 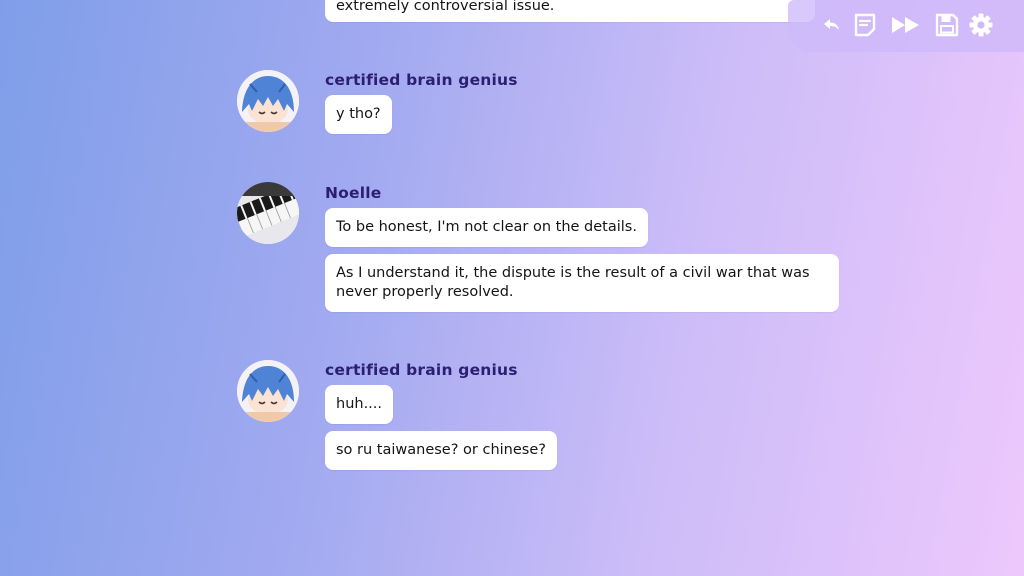 I want to click on message-bubble: so ru taiwanese? or chinese?, so click(x=441, y=450).